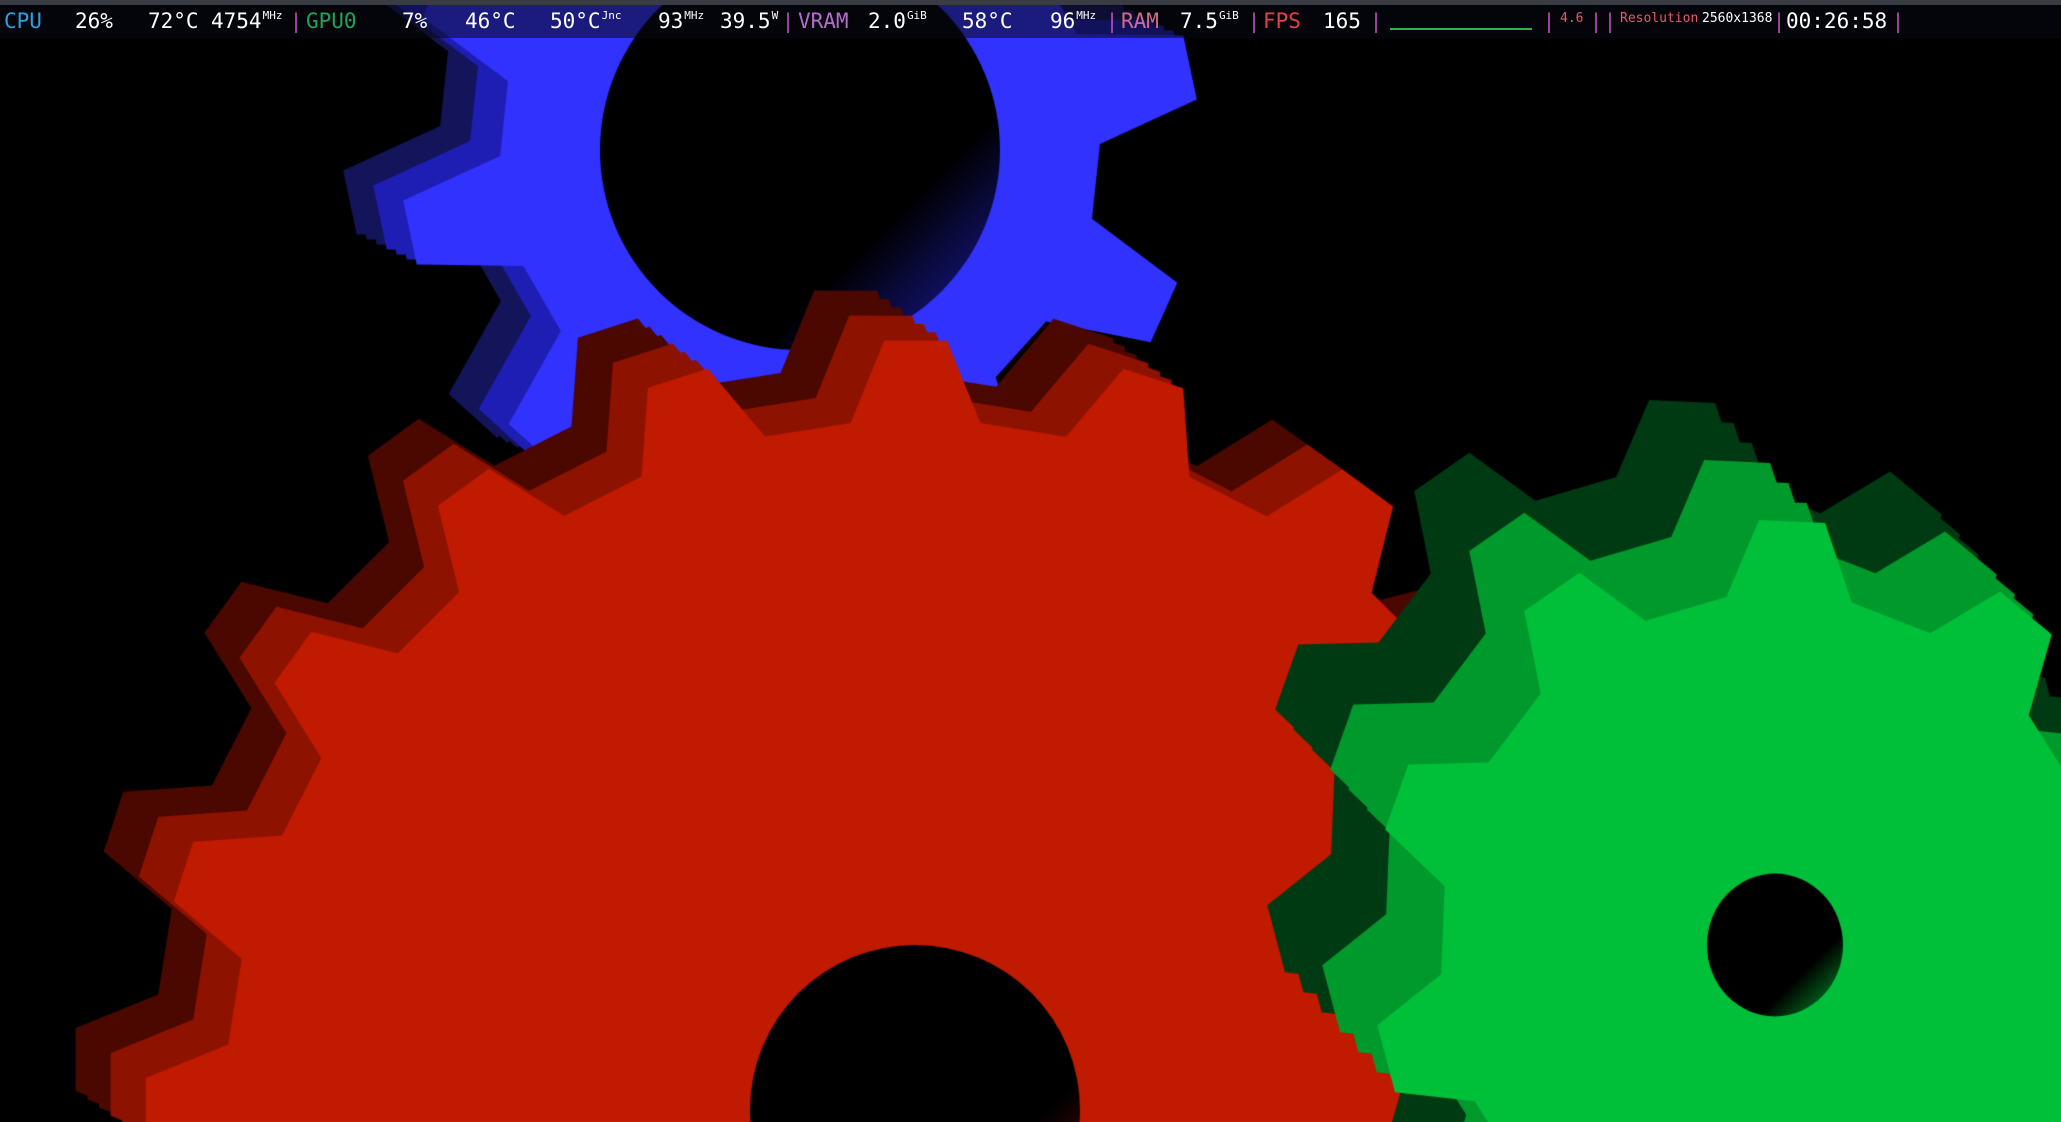 This screenshot has height=1122, width=2061. I want to click on gpu-label: GPU0, so click(331, 21).